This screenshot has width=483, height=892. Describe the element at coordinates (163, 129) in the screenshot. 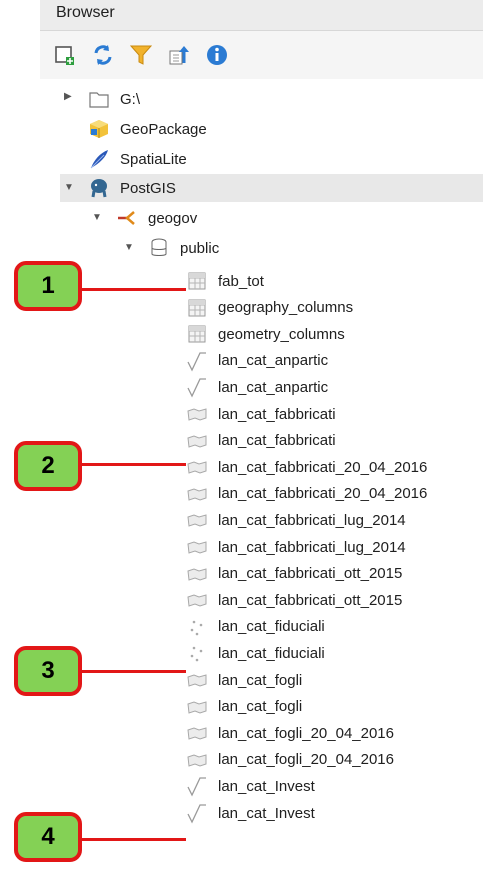

I see `tree-item-label: GeoPackage` at that location.